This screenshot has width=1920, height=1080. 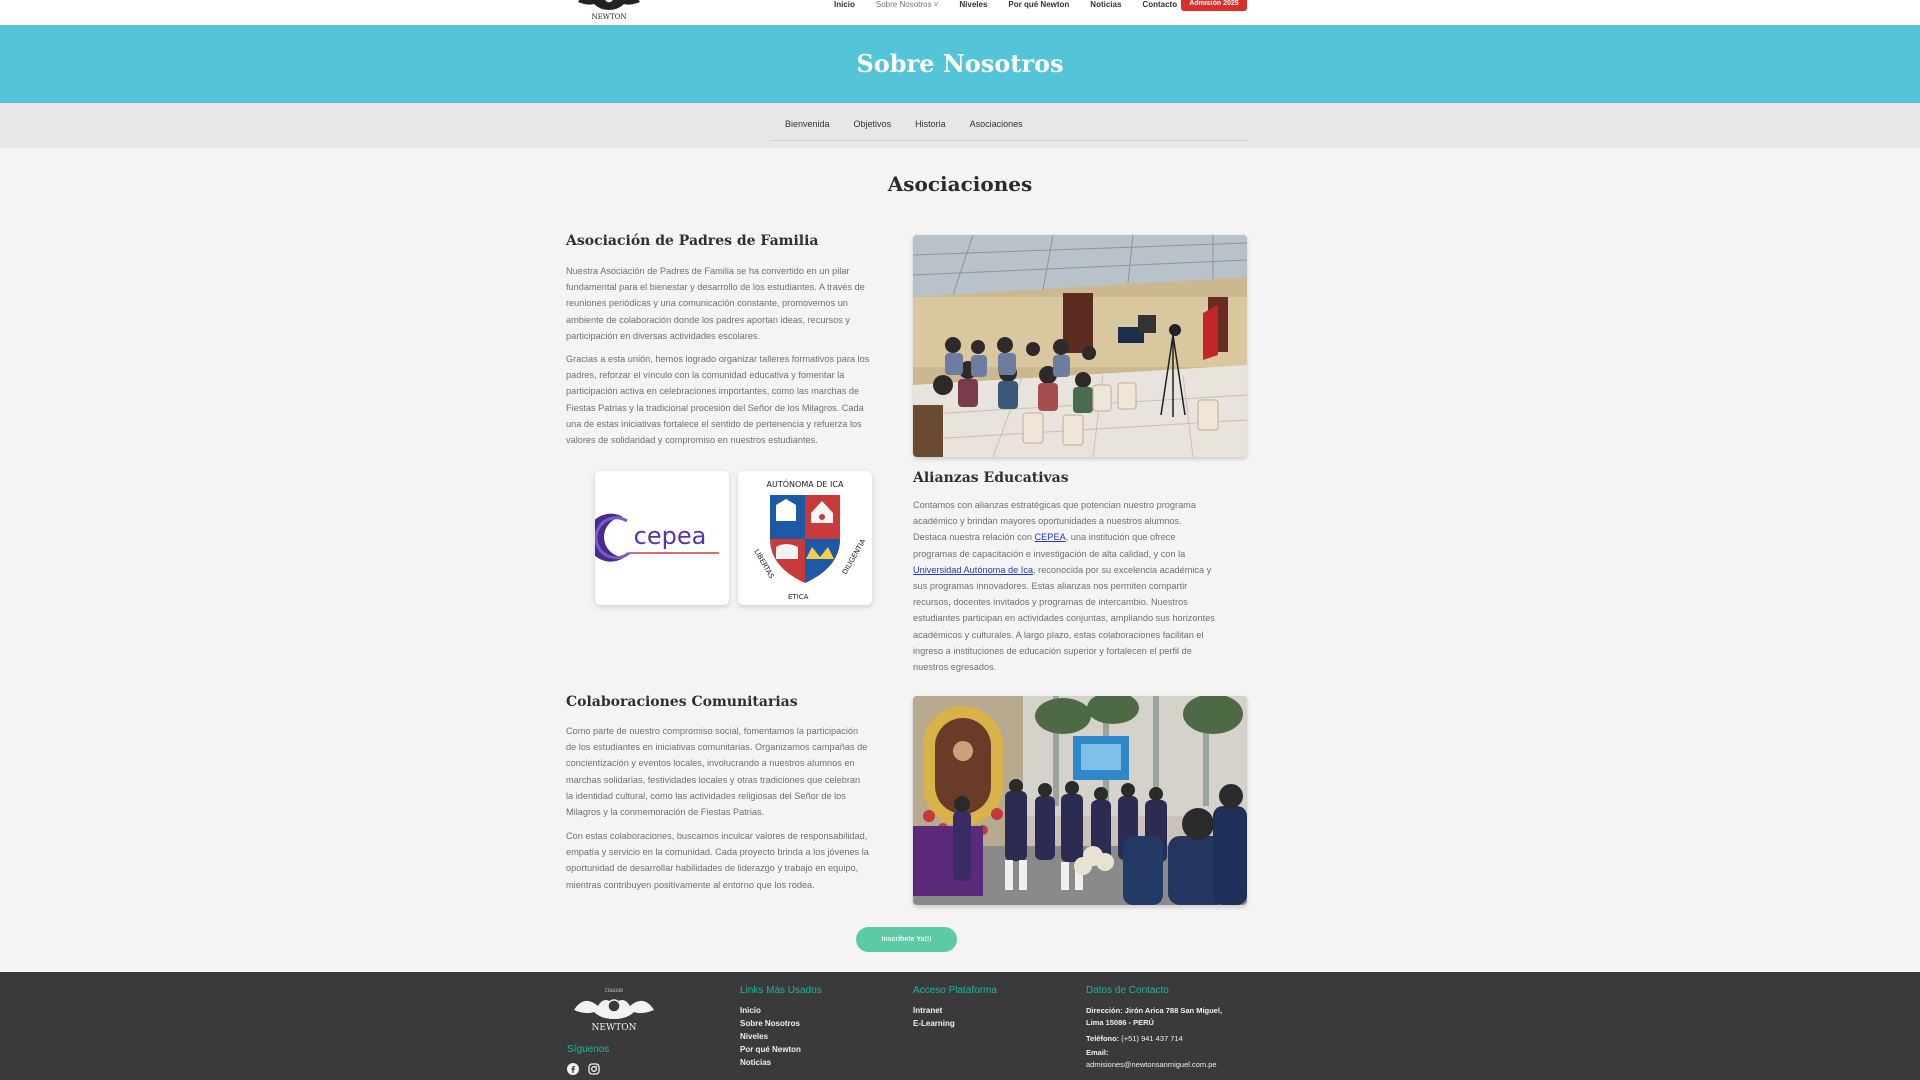 I want to click on svg-text: AUTÓNOMA DE ICA, so click(x=805, y=483).